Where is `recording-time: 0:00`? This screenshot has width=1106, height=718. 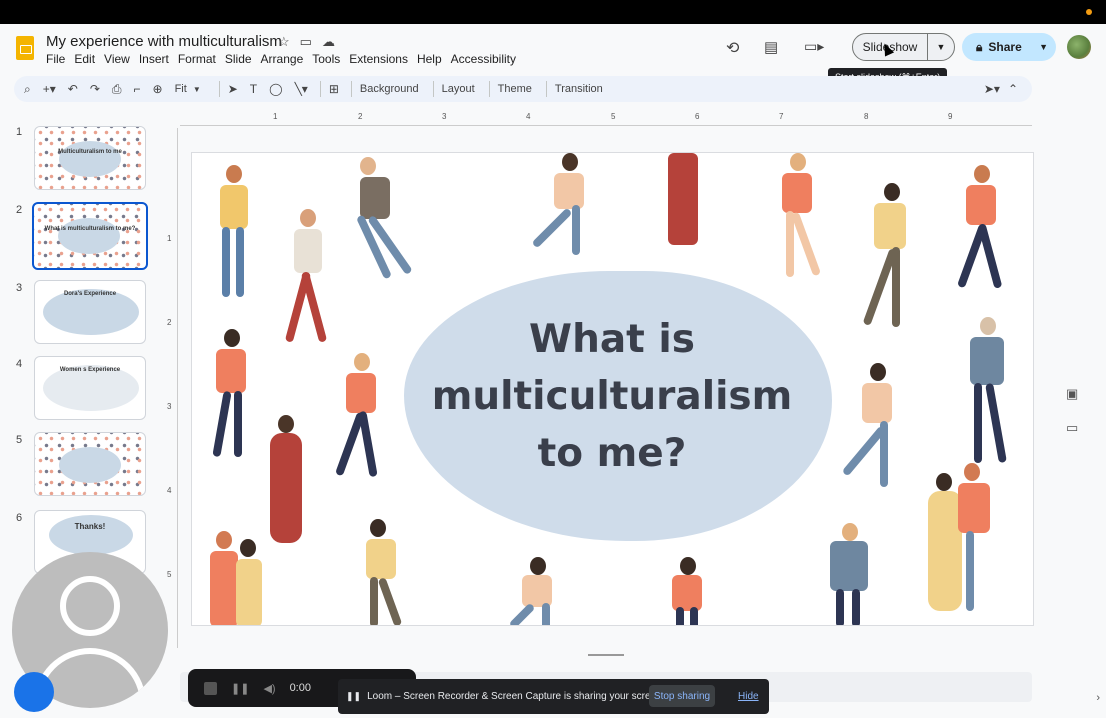 recording-time: 0:00 is located at coordinates (300, 688).